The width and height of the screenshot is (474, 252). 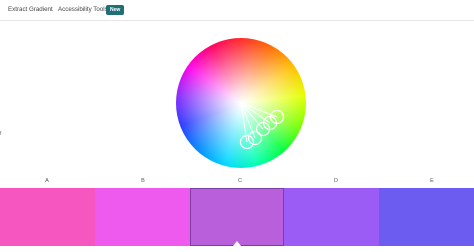 I want to click on swatch-label-d: D, so click(x=336, y=181).